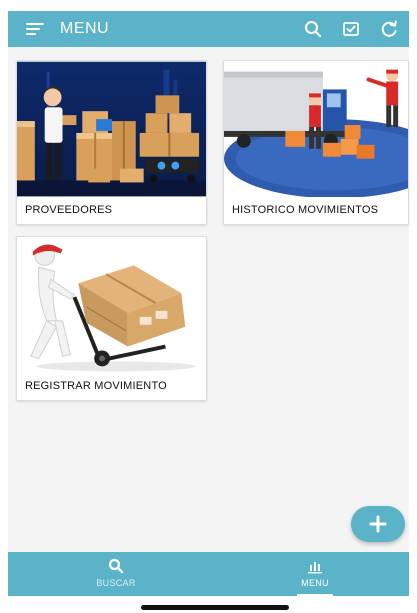  What do you see at coordinates (116, 583) in the screenshot?
I see `nav-label: BUSCAR` at bounding box center [116, 583].